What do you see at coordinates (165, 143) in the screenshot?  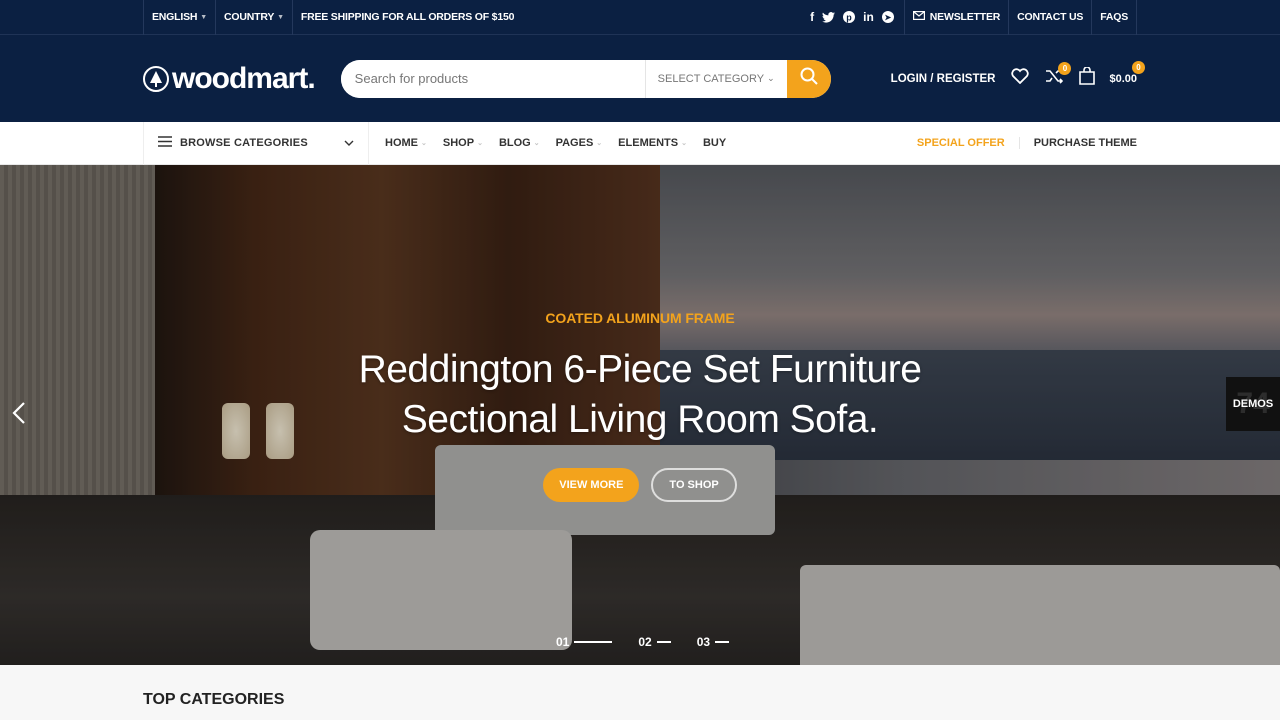 I see `hamburger-icon` at bounding box center [165, 143].